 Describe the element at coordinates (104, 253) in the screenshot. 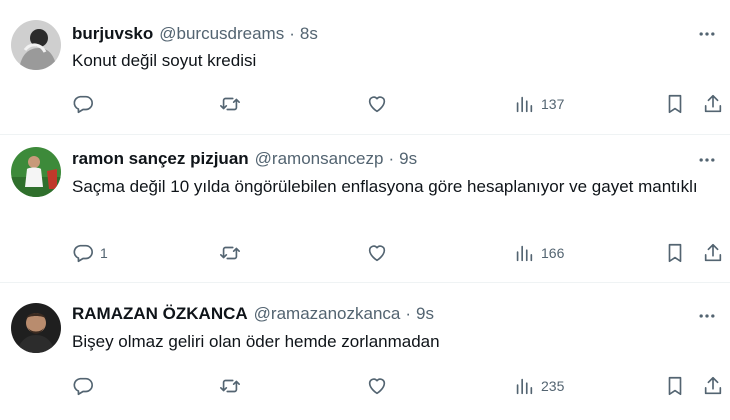

I see `reply-count: 1` at that location.